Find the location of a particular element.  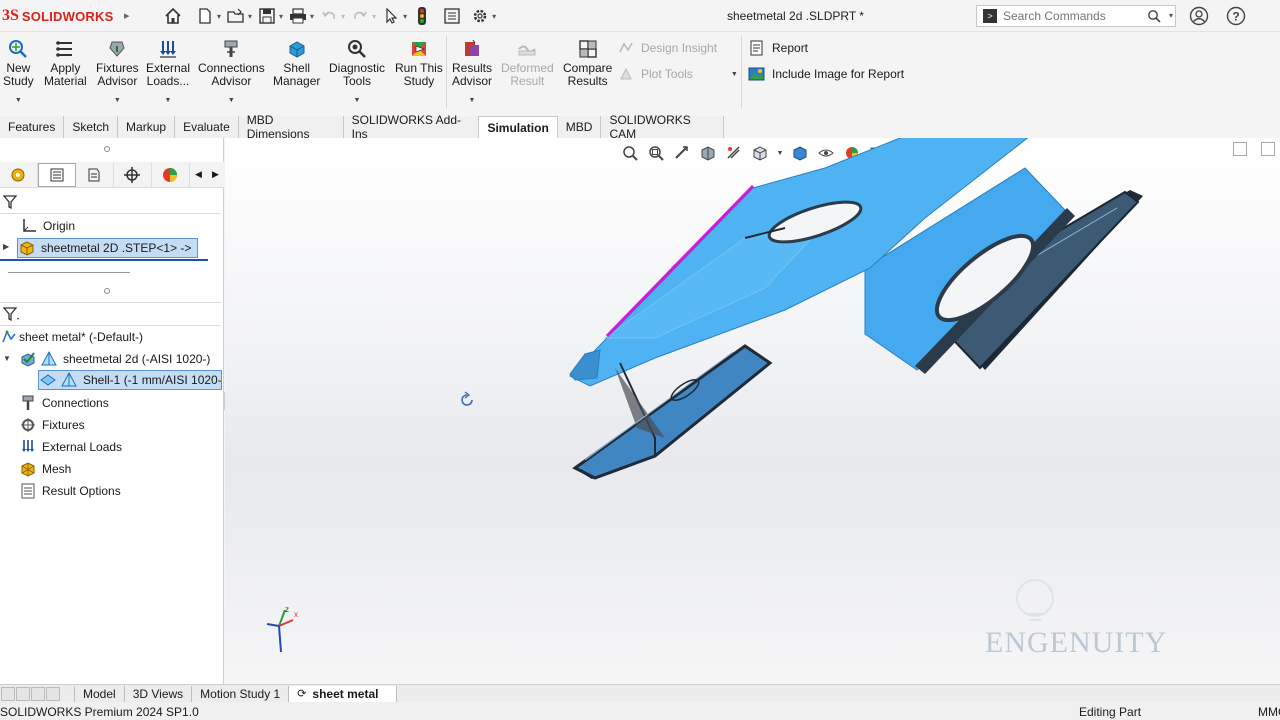

new-document-icon is located at coordinates (205, 16).